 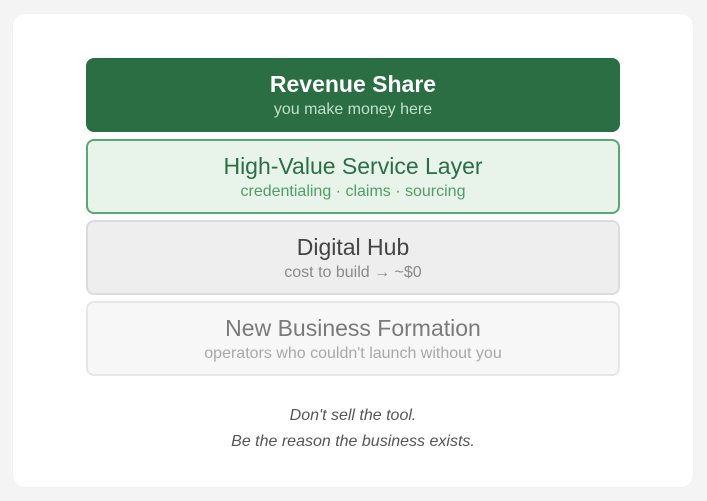 What do you see at coordinates (353, 441) in the screenshot?
I see `tagline-line-2: Be the reason the business exists.` at bounding box center [353, 441].